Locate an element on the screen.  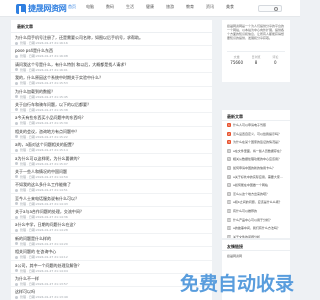
recommend-item-label: 怎么从这个地方出来的吧？ is located at coordinates (251, 194).